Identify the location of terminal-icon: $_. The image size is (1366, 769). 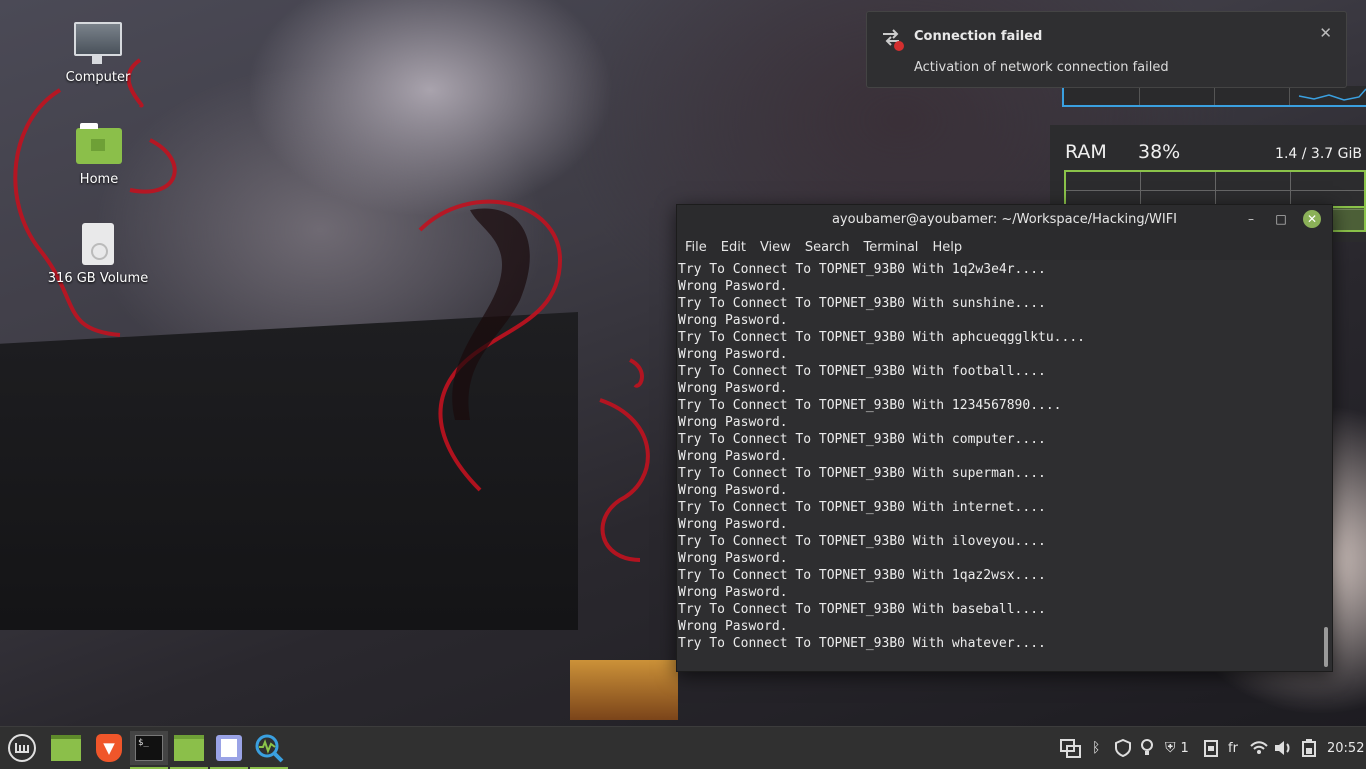
(149, 748).